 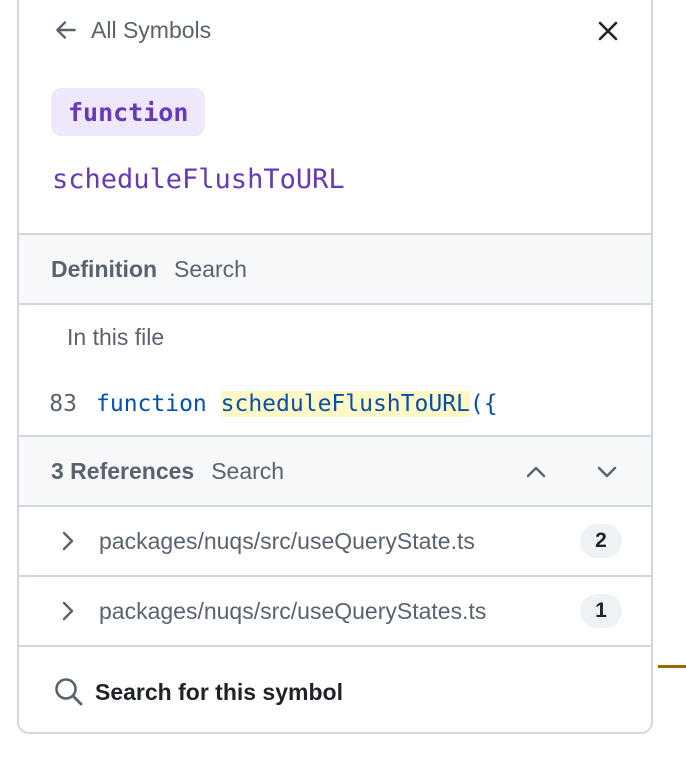 I want to click on search-for-symbol-label: Search for this symbol, so click(x=219, y=691).